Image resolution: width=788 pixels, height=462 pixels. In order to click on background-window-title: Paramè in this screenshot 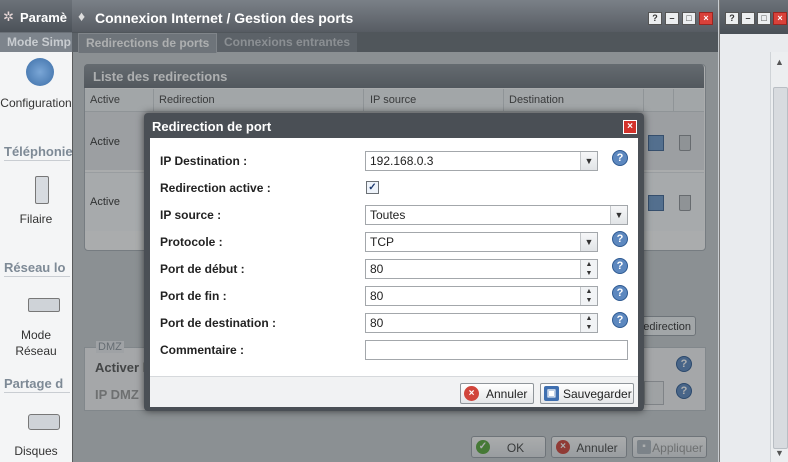, I will do `click(43, 17)`.